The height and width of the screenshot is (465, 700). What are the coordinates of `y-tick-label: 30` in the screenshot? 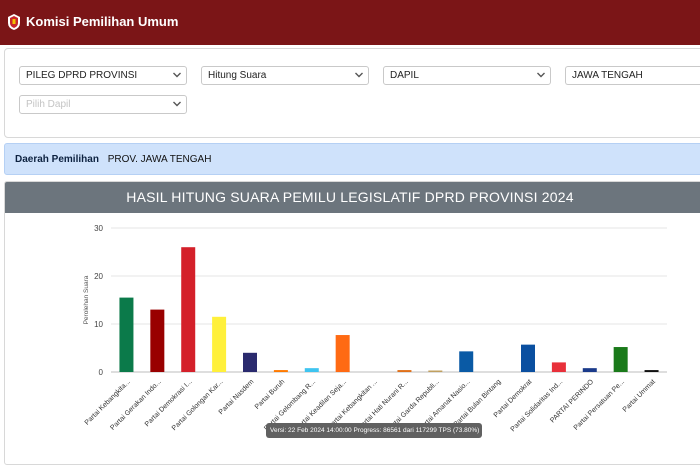 It's located at (98, 228).